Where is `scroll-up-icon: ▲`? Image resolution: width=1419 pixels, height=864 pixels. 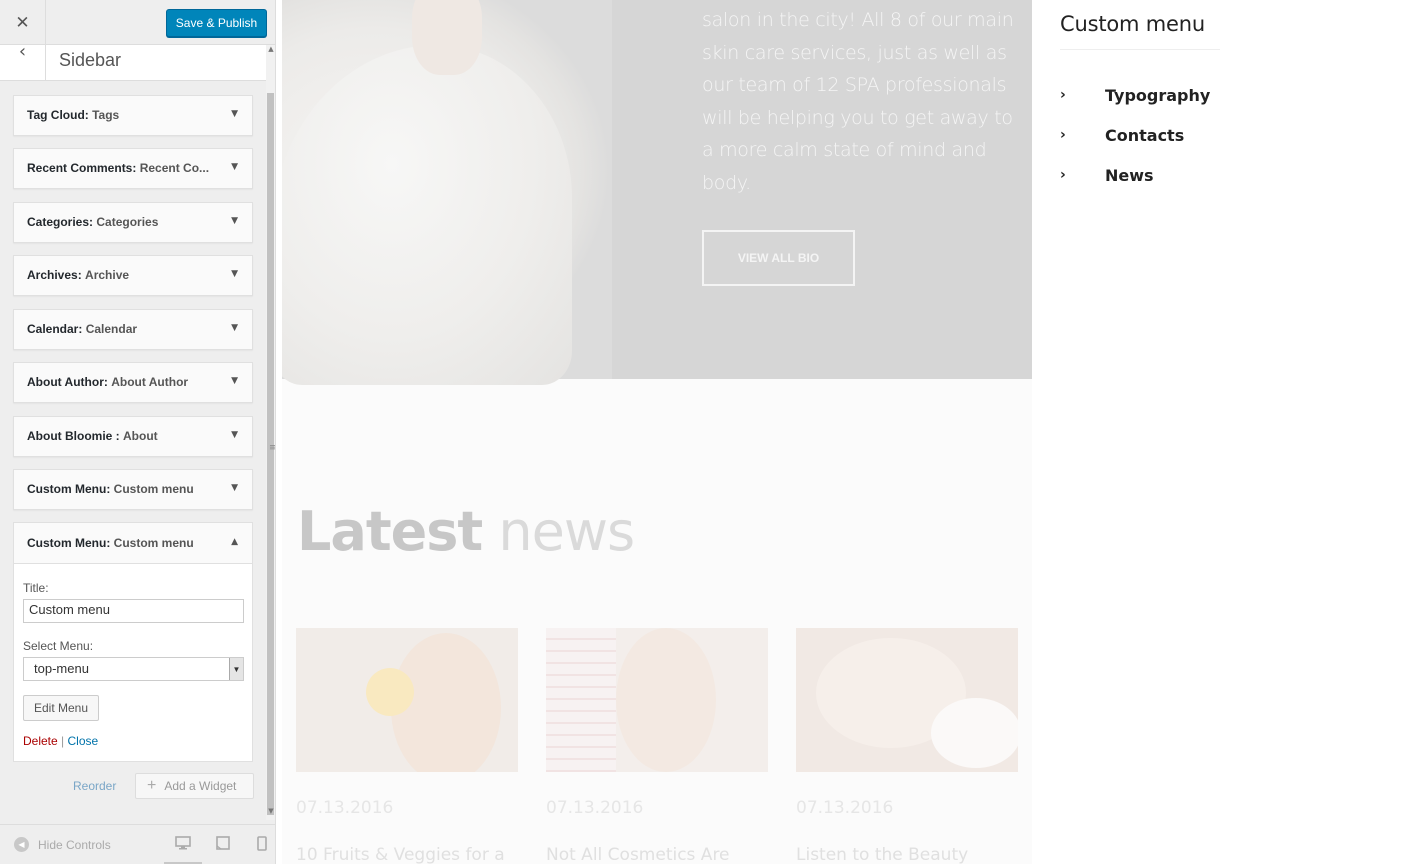
scroll-up-icon: ▲ is located at coordinates (270, 51).